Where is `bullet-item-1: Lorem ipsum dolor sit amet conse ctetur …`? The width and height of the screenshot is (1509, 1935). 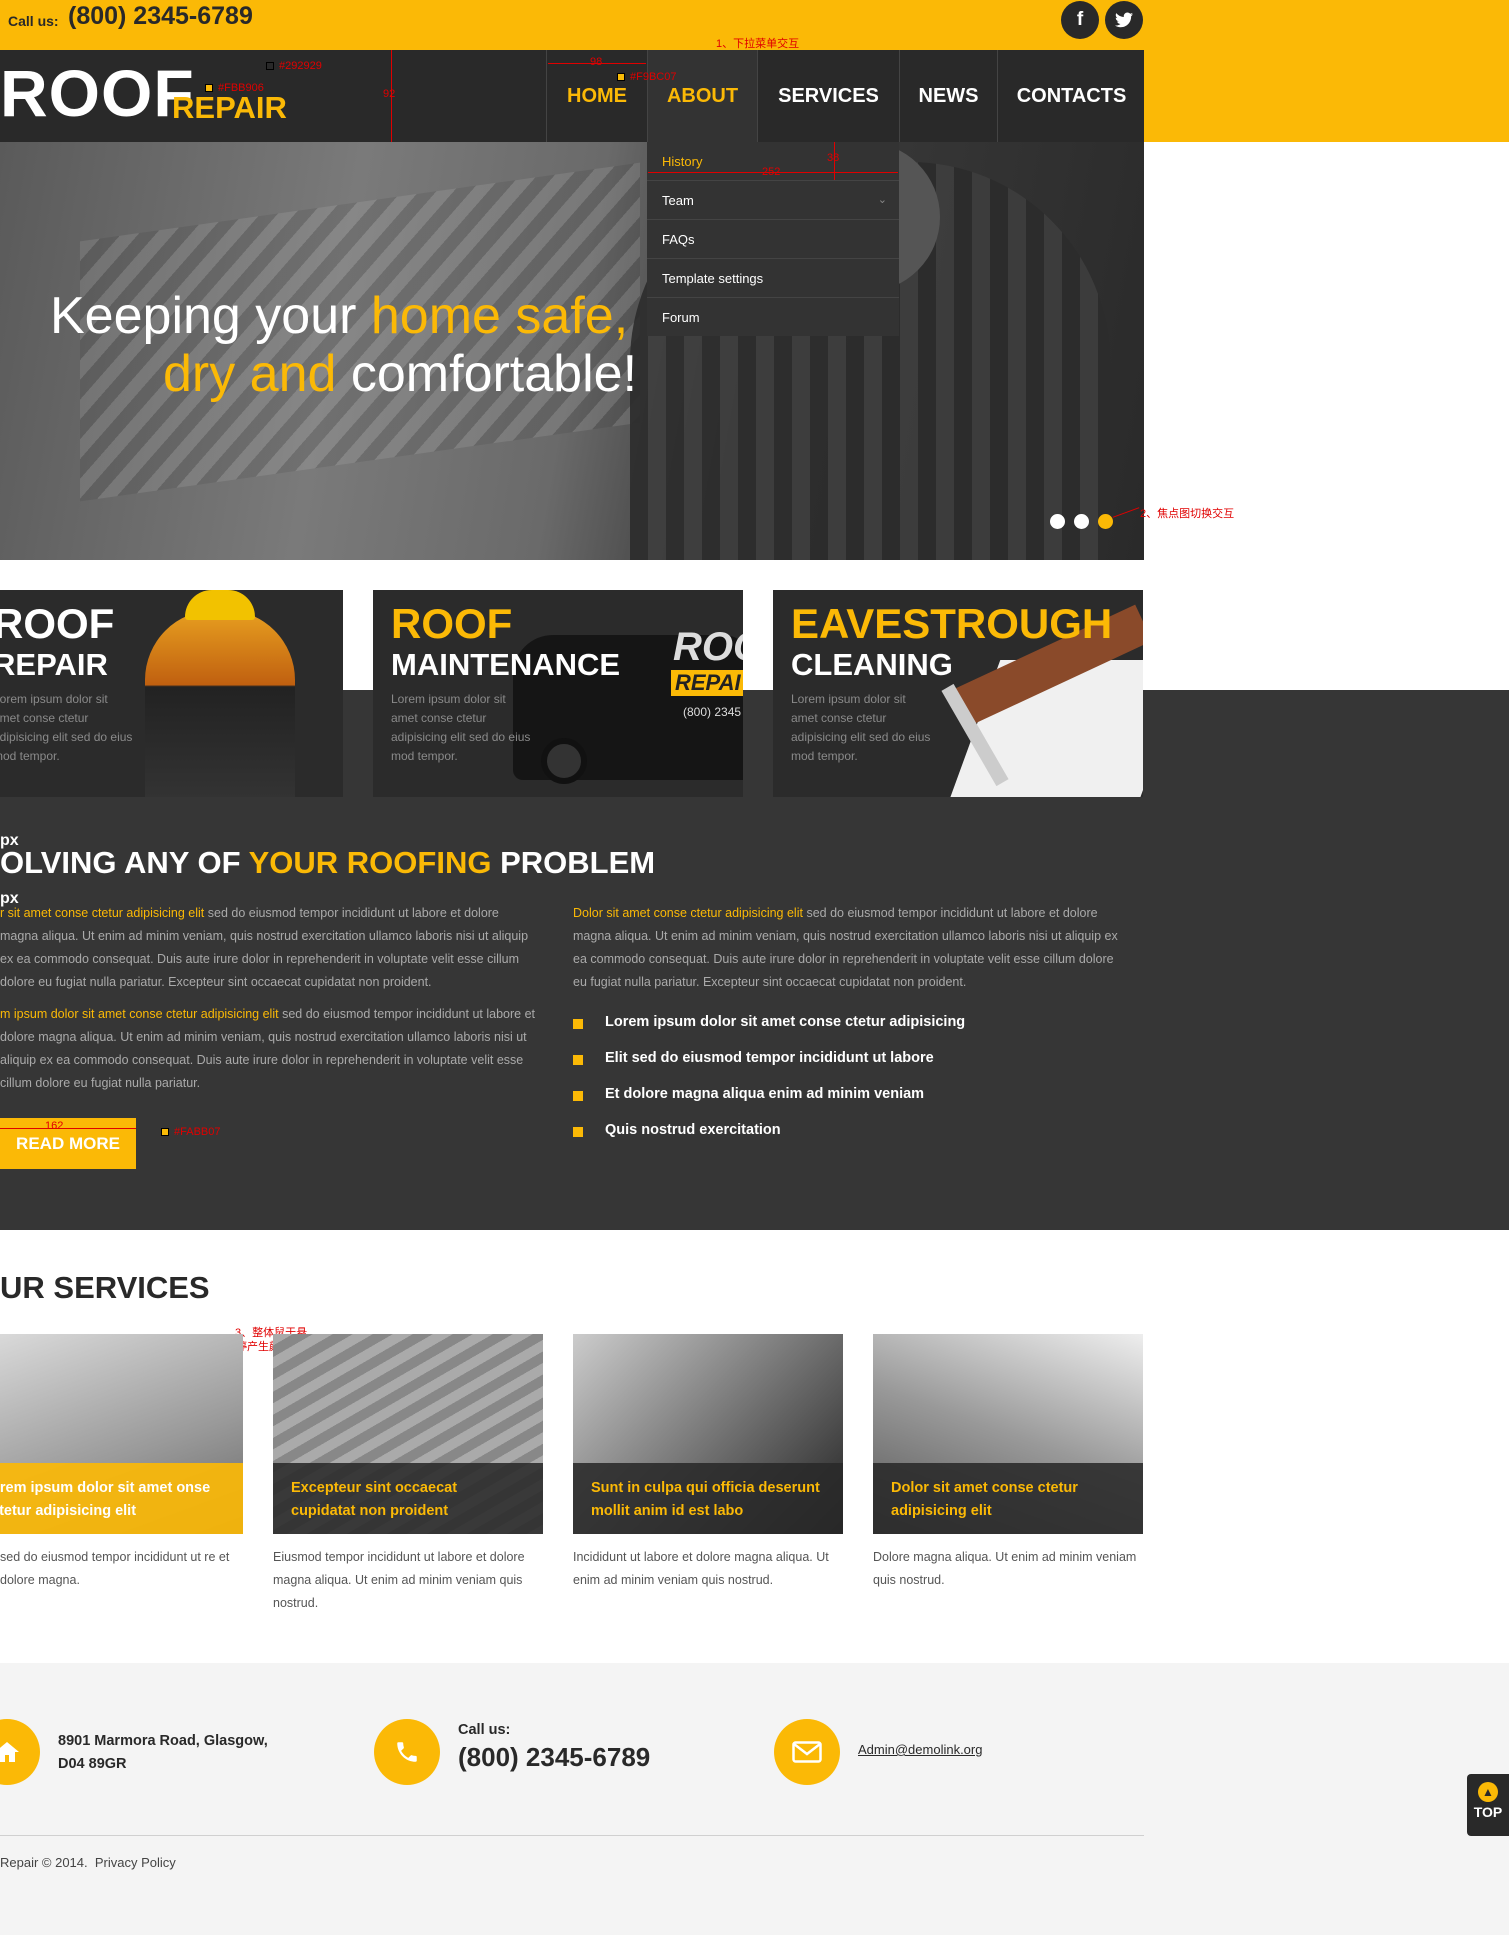 bullet-item-1: Lorem ipsum dolor sit amet conse ctetur … is located at coordinates (785, 1022).